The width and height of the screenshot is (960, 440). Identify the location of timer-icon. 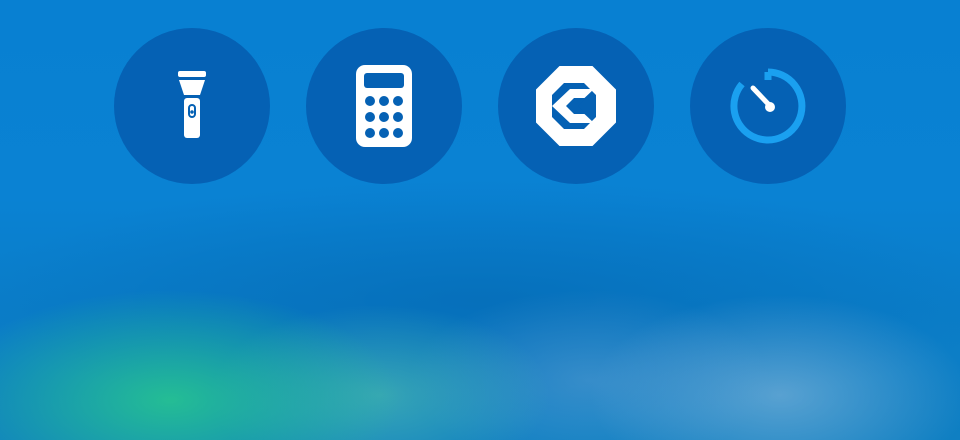
(768, 106).